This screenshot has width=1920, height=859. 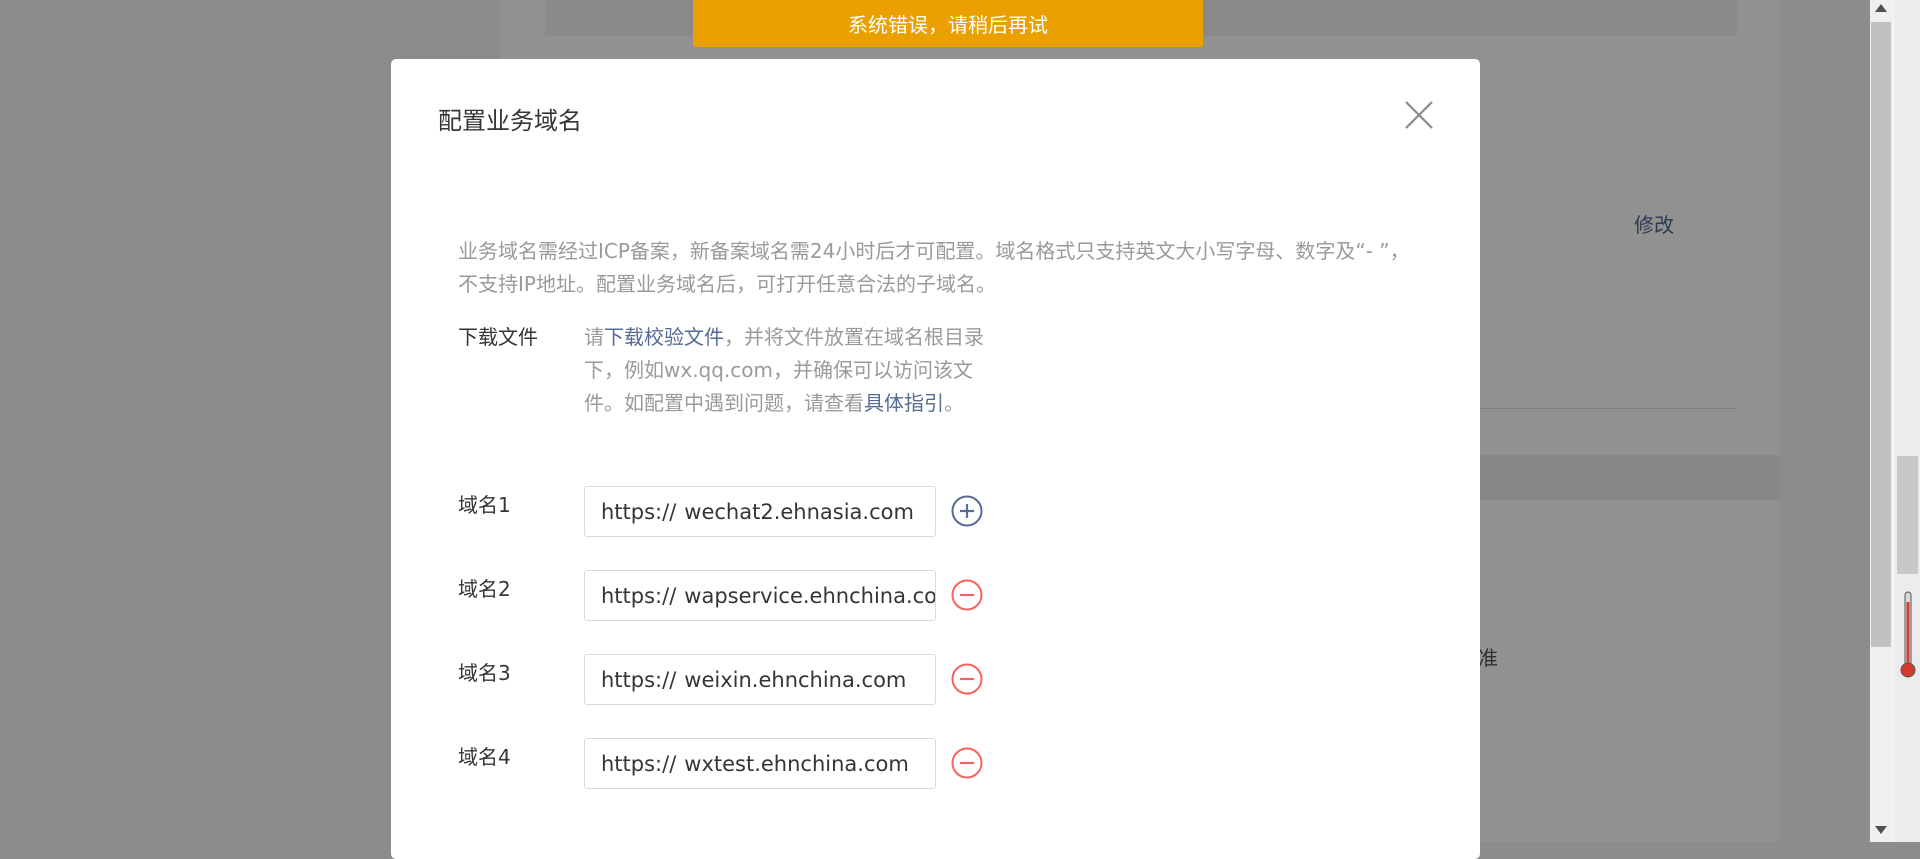 I want to click on domain-1-prefix: https://, so click(x=639, y=511).